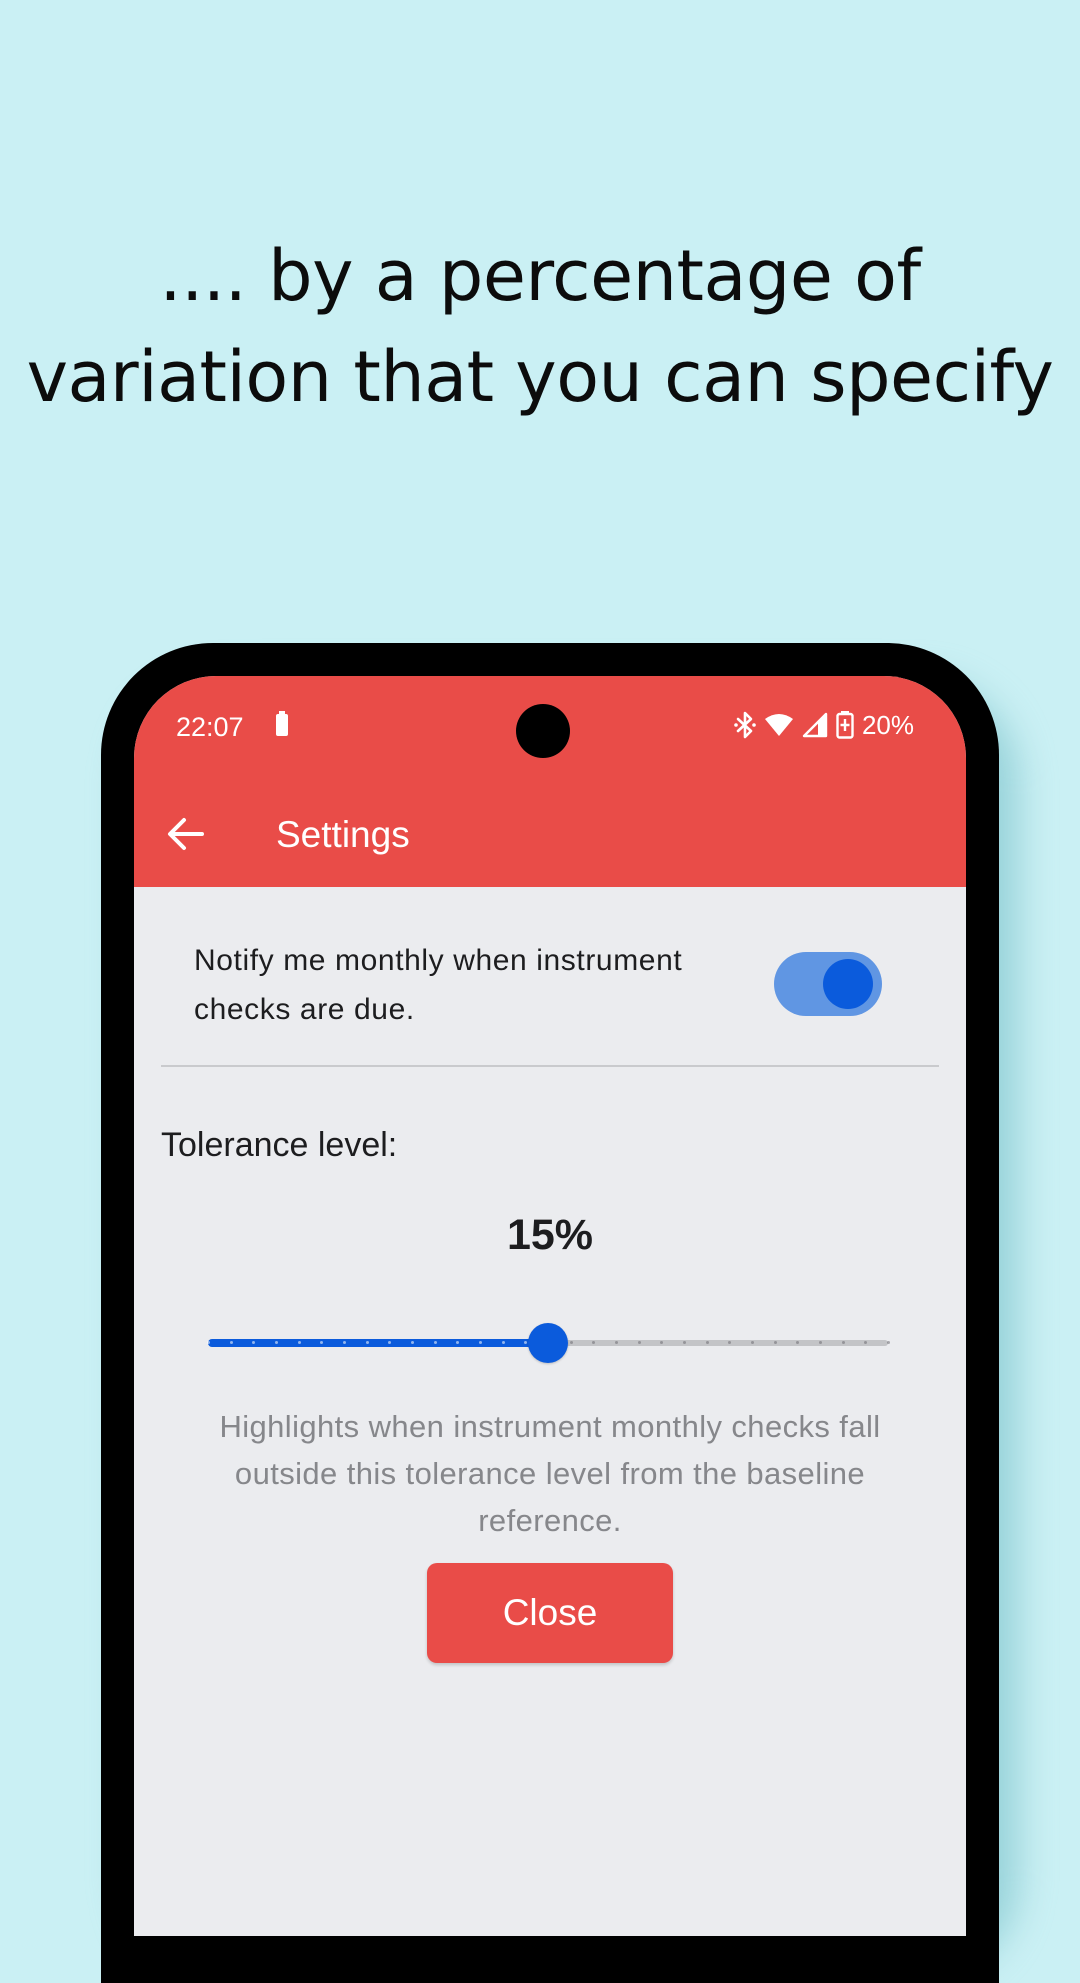 This screenshot has height=1983, width=1080. I want to click on slider-thumb, so click(548, 1343).